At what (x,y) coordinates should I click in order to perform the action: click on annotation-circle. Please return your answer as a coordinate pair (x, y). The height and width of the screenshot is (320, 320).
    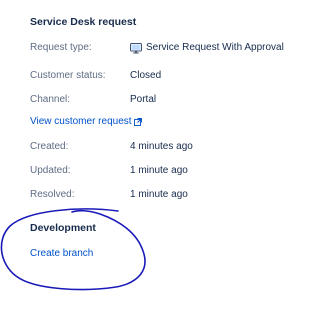
    Looking at the image, I should click on (73, 249).